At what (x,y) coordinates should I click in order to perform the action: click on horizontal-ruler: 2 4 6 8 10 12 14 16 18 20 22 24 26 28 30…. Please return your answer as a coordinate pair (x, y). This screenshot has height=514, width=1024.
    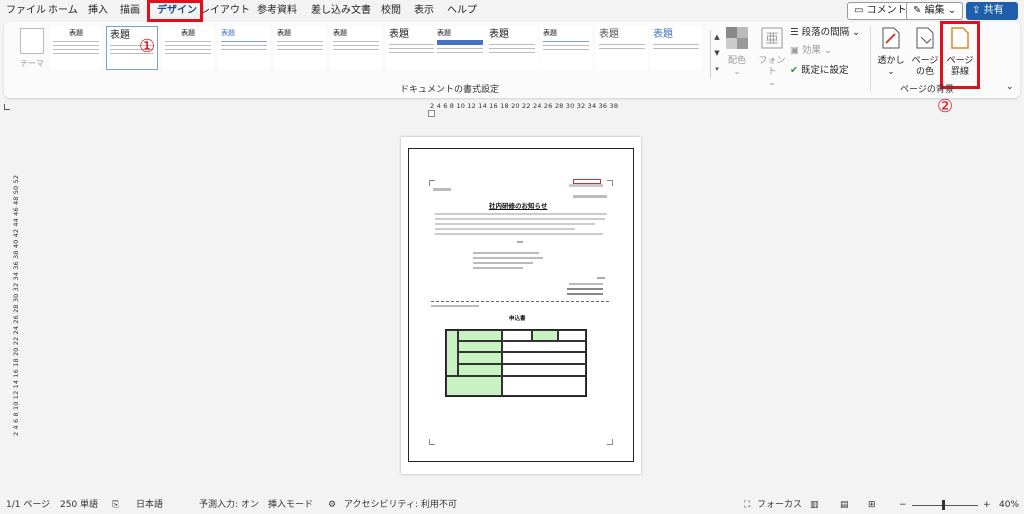
    Looking at the image, I should click on (524, 106).